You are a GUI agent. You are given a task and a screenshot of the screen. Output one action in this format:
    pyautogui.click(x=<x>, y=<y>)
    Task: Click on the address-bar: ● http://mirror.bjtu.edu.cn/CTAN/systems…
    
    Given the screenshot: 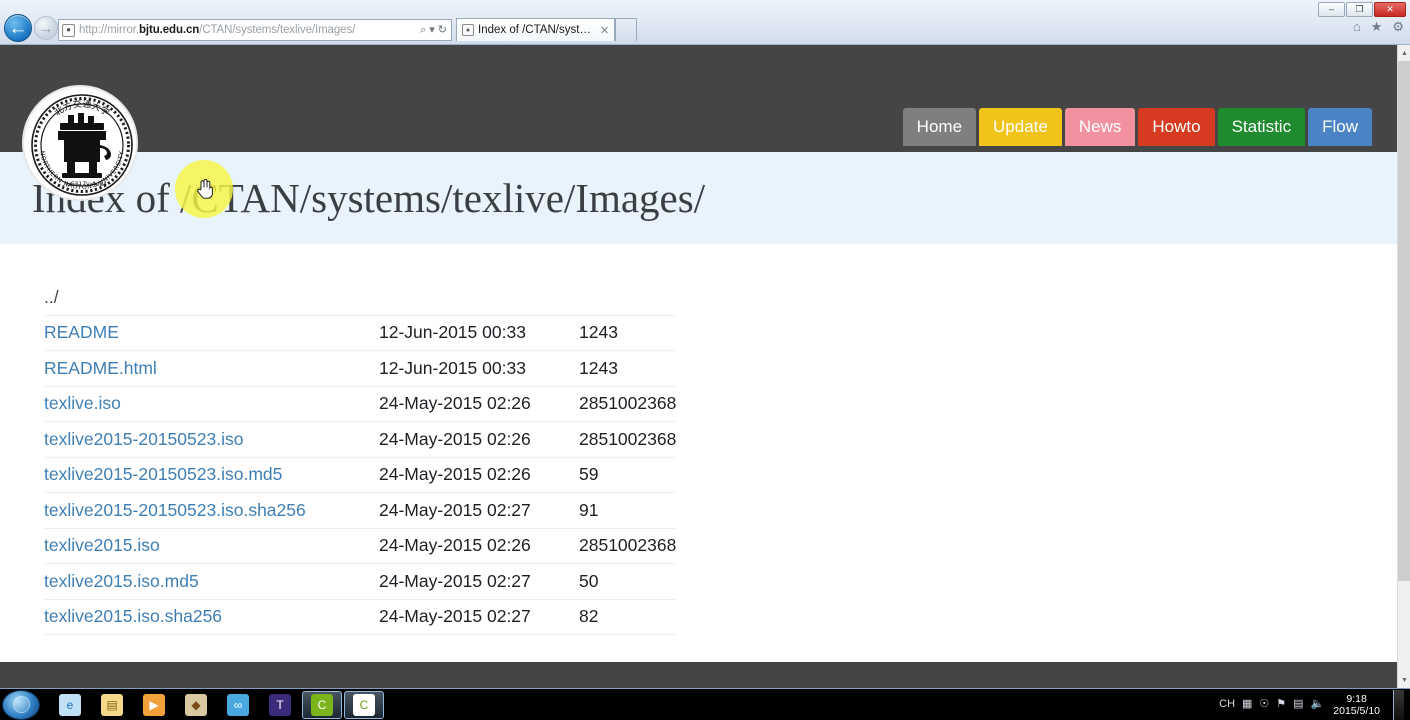 What is the action you would take?
    pyautogui.click(x=255, y=30)
    